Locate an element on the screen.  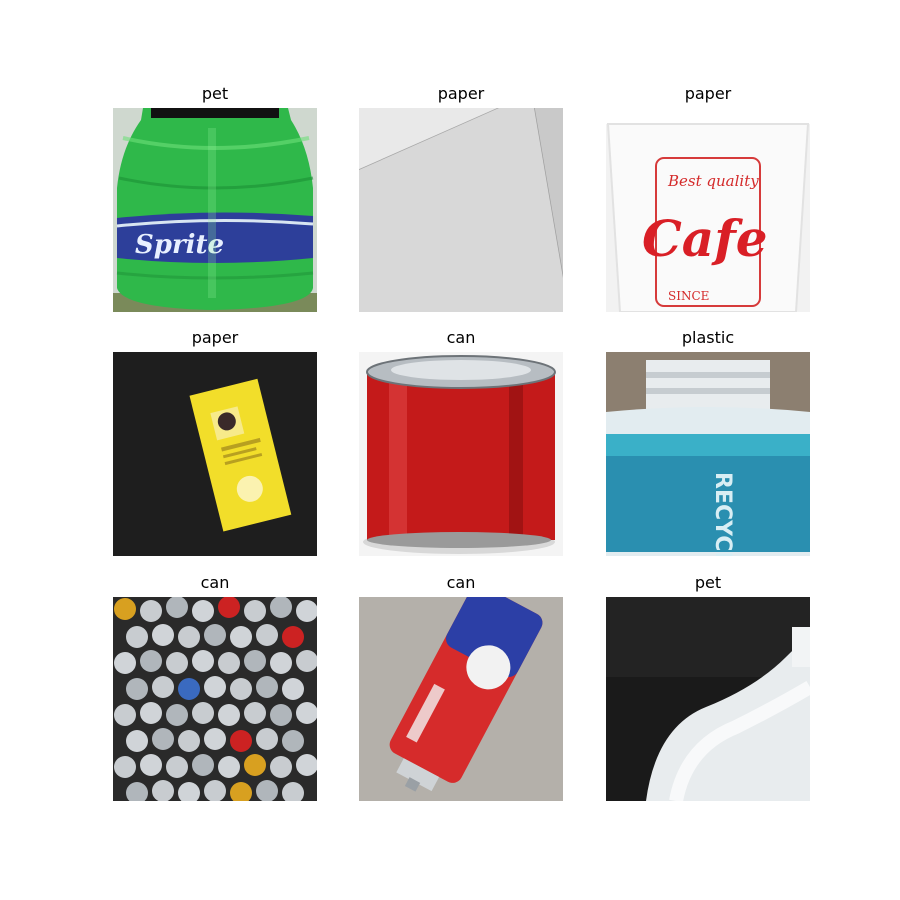
grid-cell-6: plastic RECYCLE is located at coordinates (708, 442).